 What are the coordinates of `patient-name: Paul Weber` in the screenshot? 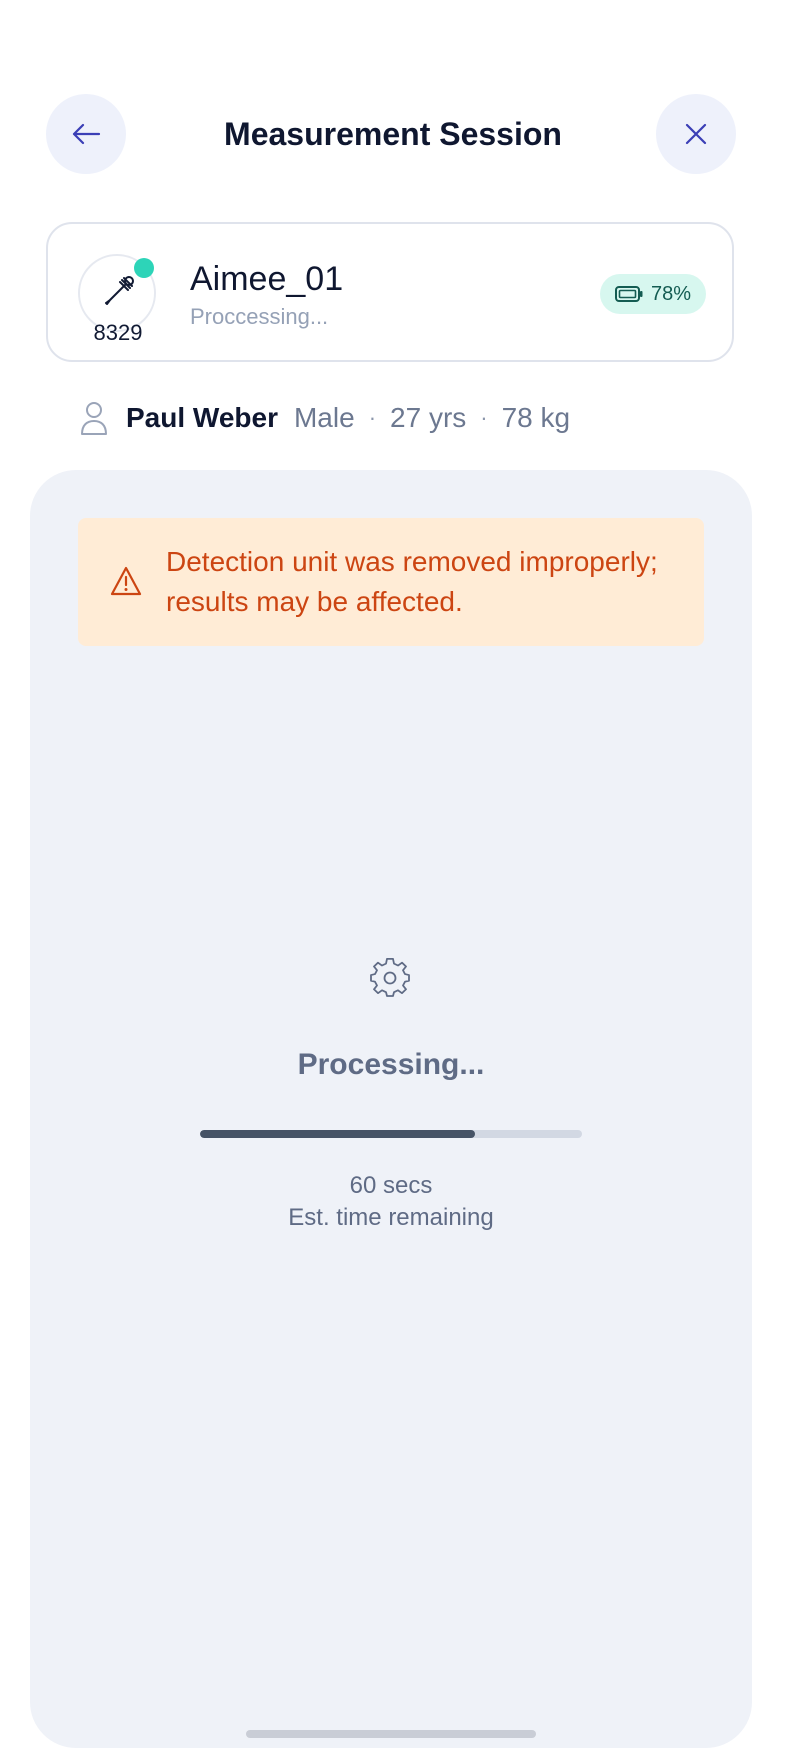 It's located at (202, 417).